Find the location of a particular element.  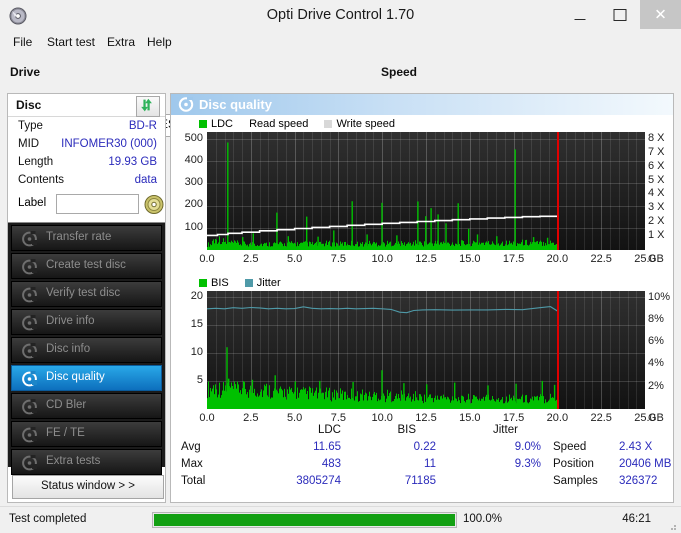

status-window-label: Status window > > is located at coordinates (88, 486).